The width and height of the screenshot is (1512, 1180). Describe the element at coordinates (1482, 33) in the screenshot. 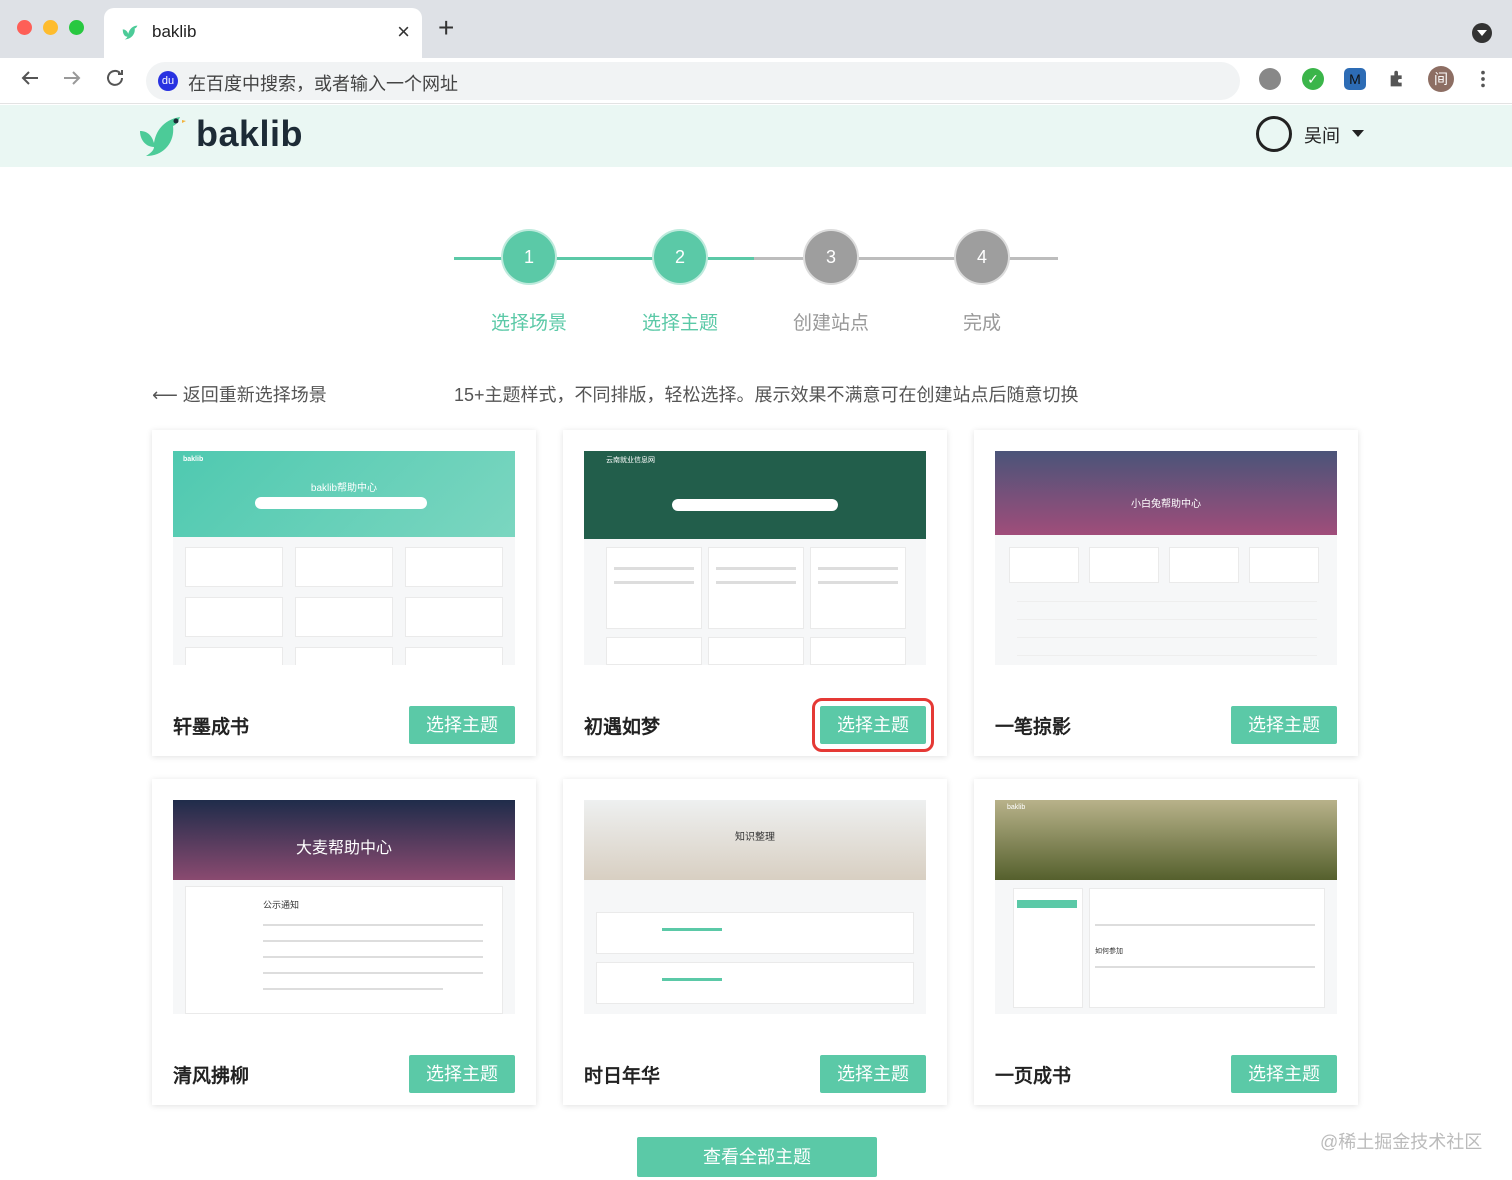

I see `tab-search-icon` at that location.